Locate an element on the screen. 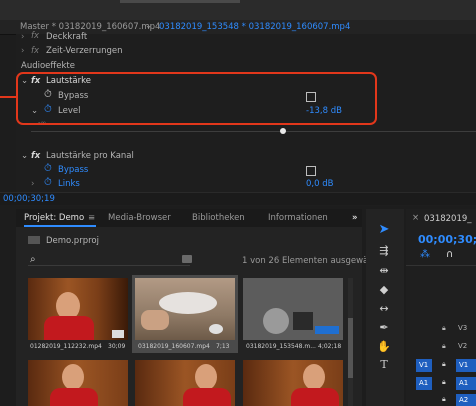  hand-tool-icon: ✋ is located at coordinates (384, 347).